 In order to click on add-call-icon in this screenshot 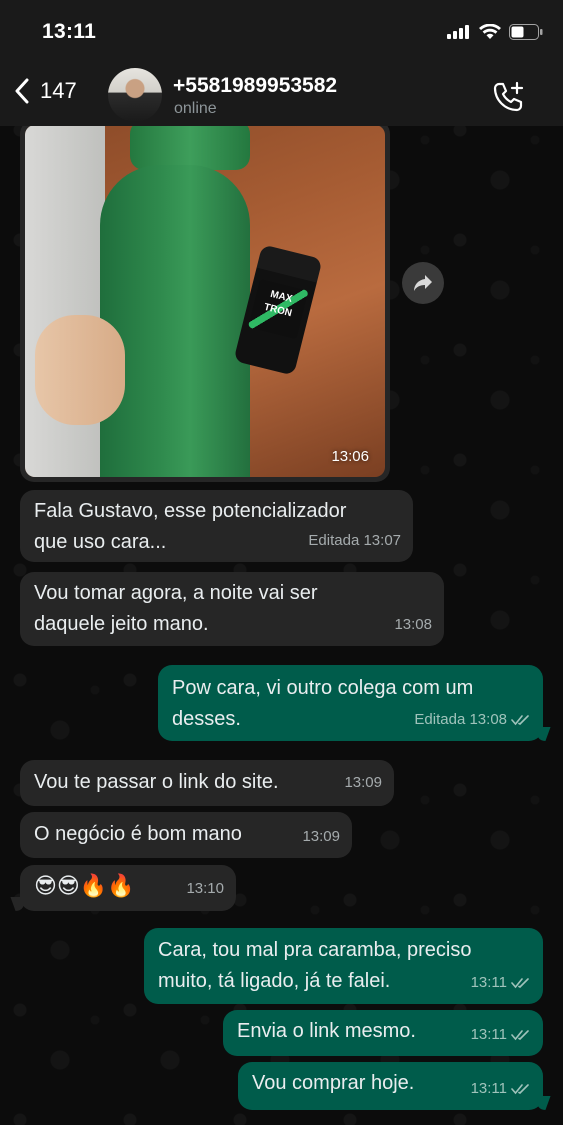, I will do `click(508, 96)`.